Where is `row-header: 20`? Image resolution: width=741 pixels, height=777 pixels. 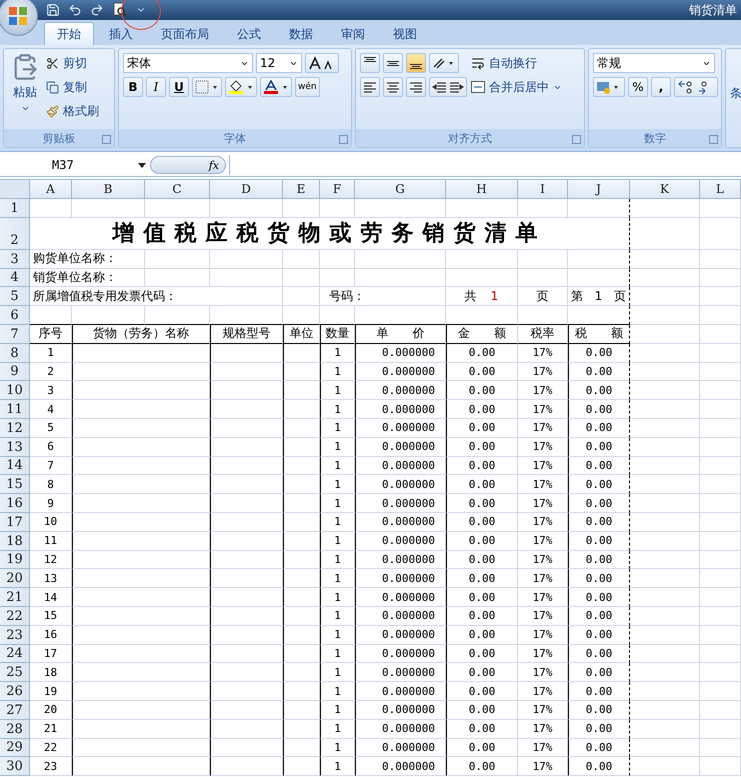 row-header: 20 is located at coordinates (15, 578).